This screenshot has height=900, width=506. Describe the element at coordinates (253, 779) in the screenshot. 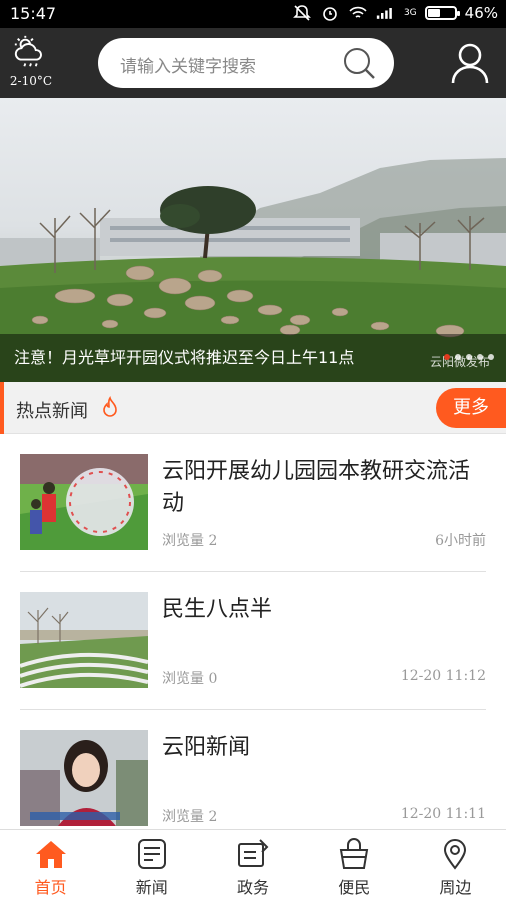

I see `news-list-item: 云阳新闻 浏览量 2 12-20 11:11` at that location.